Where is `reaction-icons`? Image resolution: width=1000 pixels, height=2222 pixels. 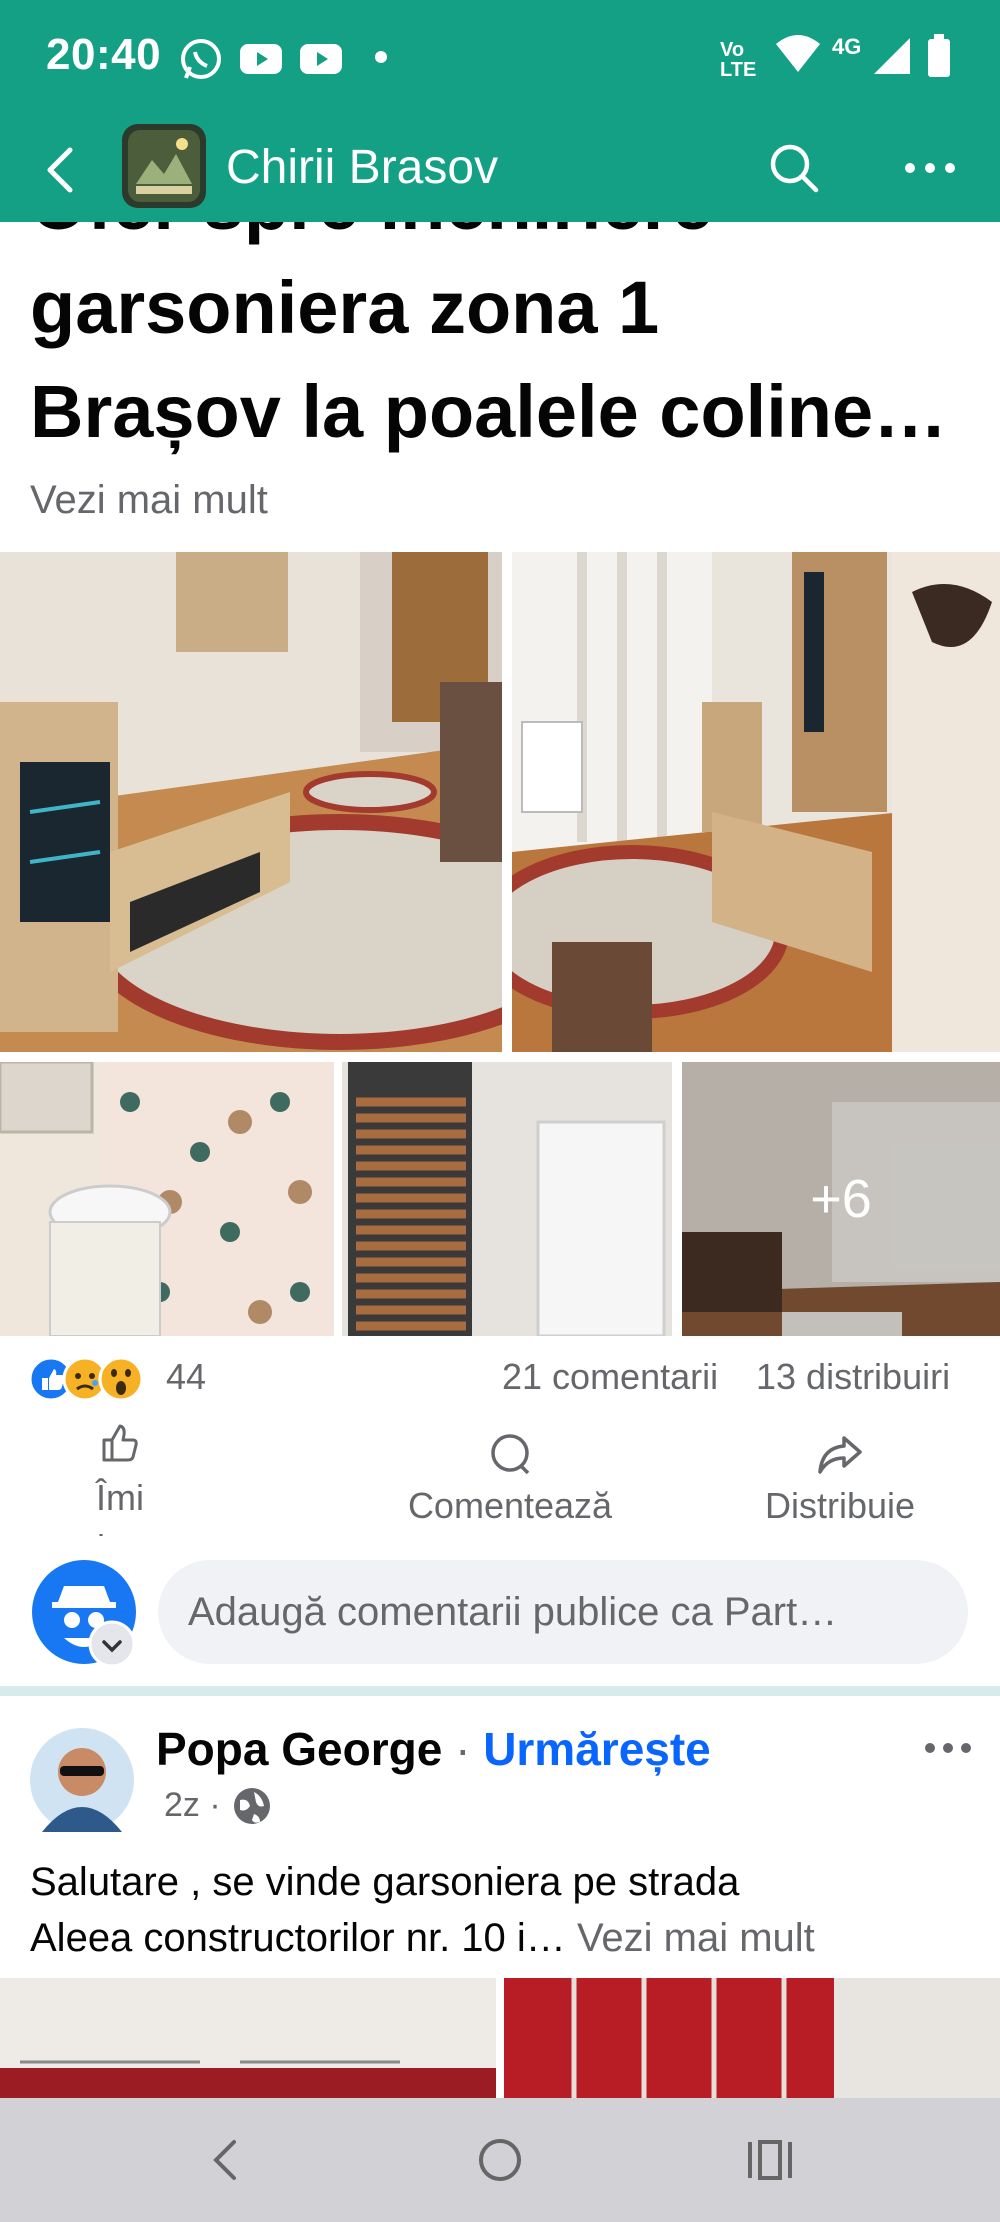
reaction-icons is located at coordinates (103, 1381).